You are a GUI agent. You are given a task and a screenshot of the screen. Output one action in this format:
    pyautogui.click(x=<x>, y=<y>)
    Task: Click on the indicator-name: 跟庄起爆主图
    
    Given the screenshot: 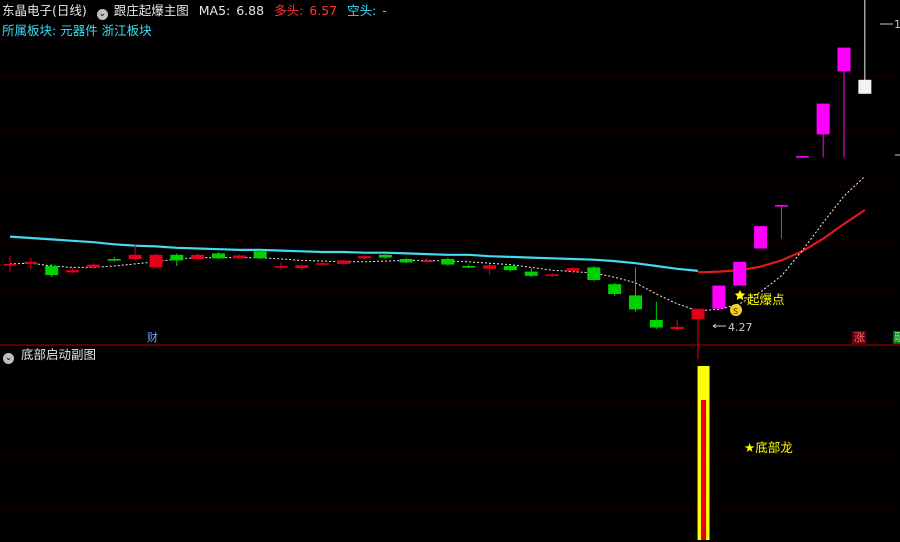 What is the action you would take?
    pyautogui.click(x=151, y=10)
    